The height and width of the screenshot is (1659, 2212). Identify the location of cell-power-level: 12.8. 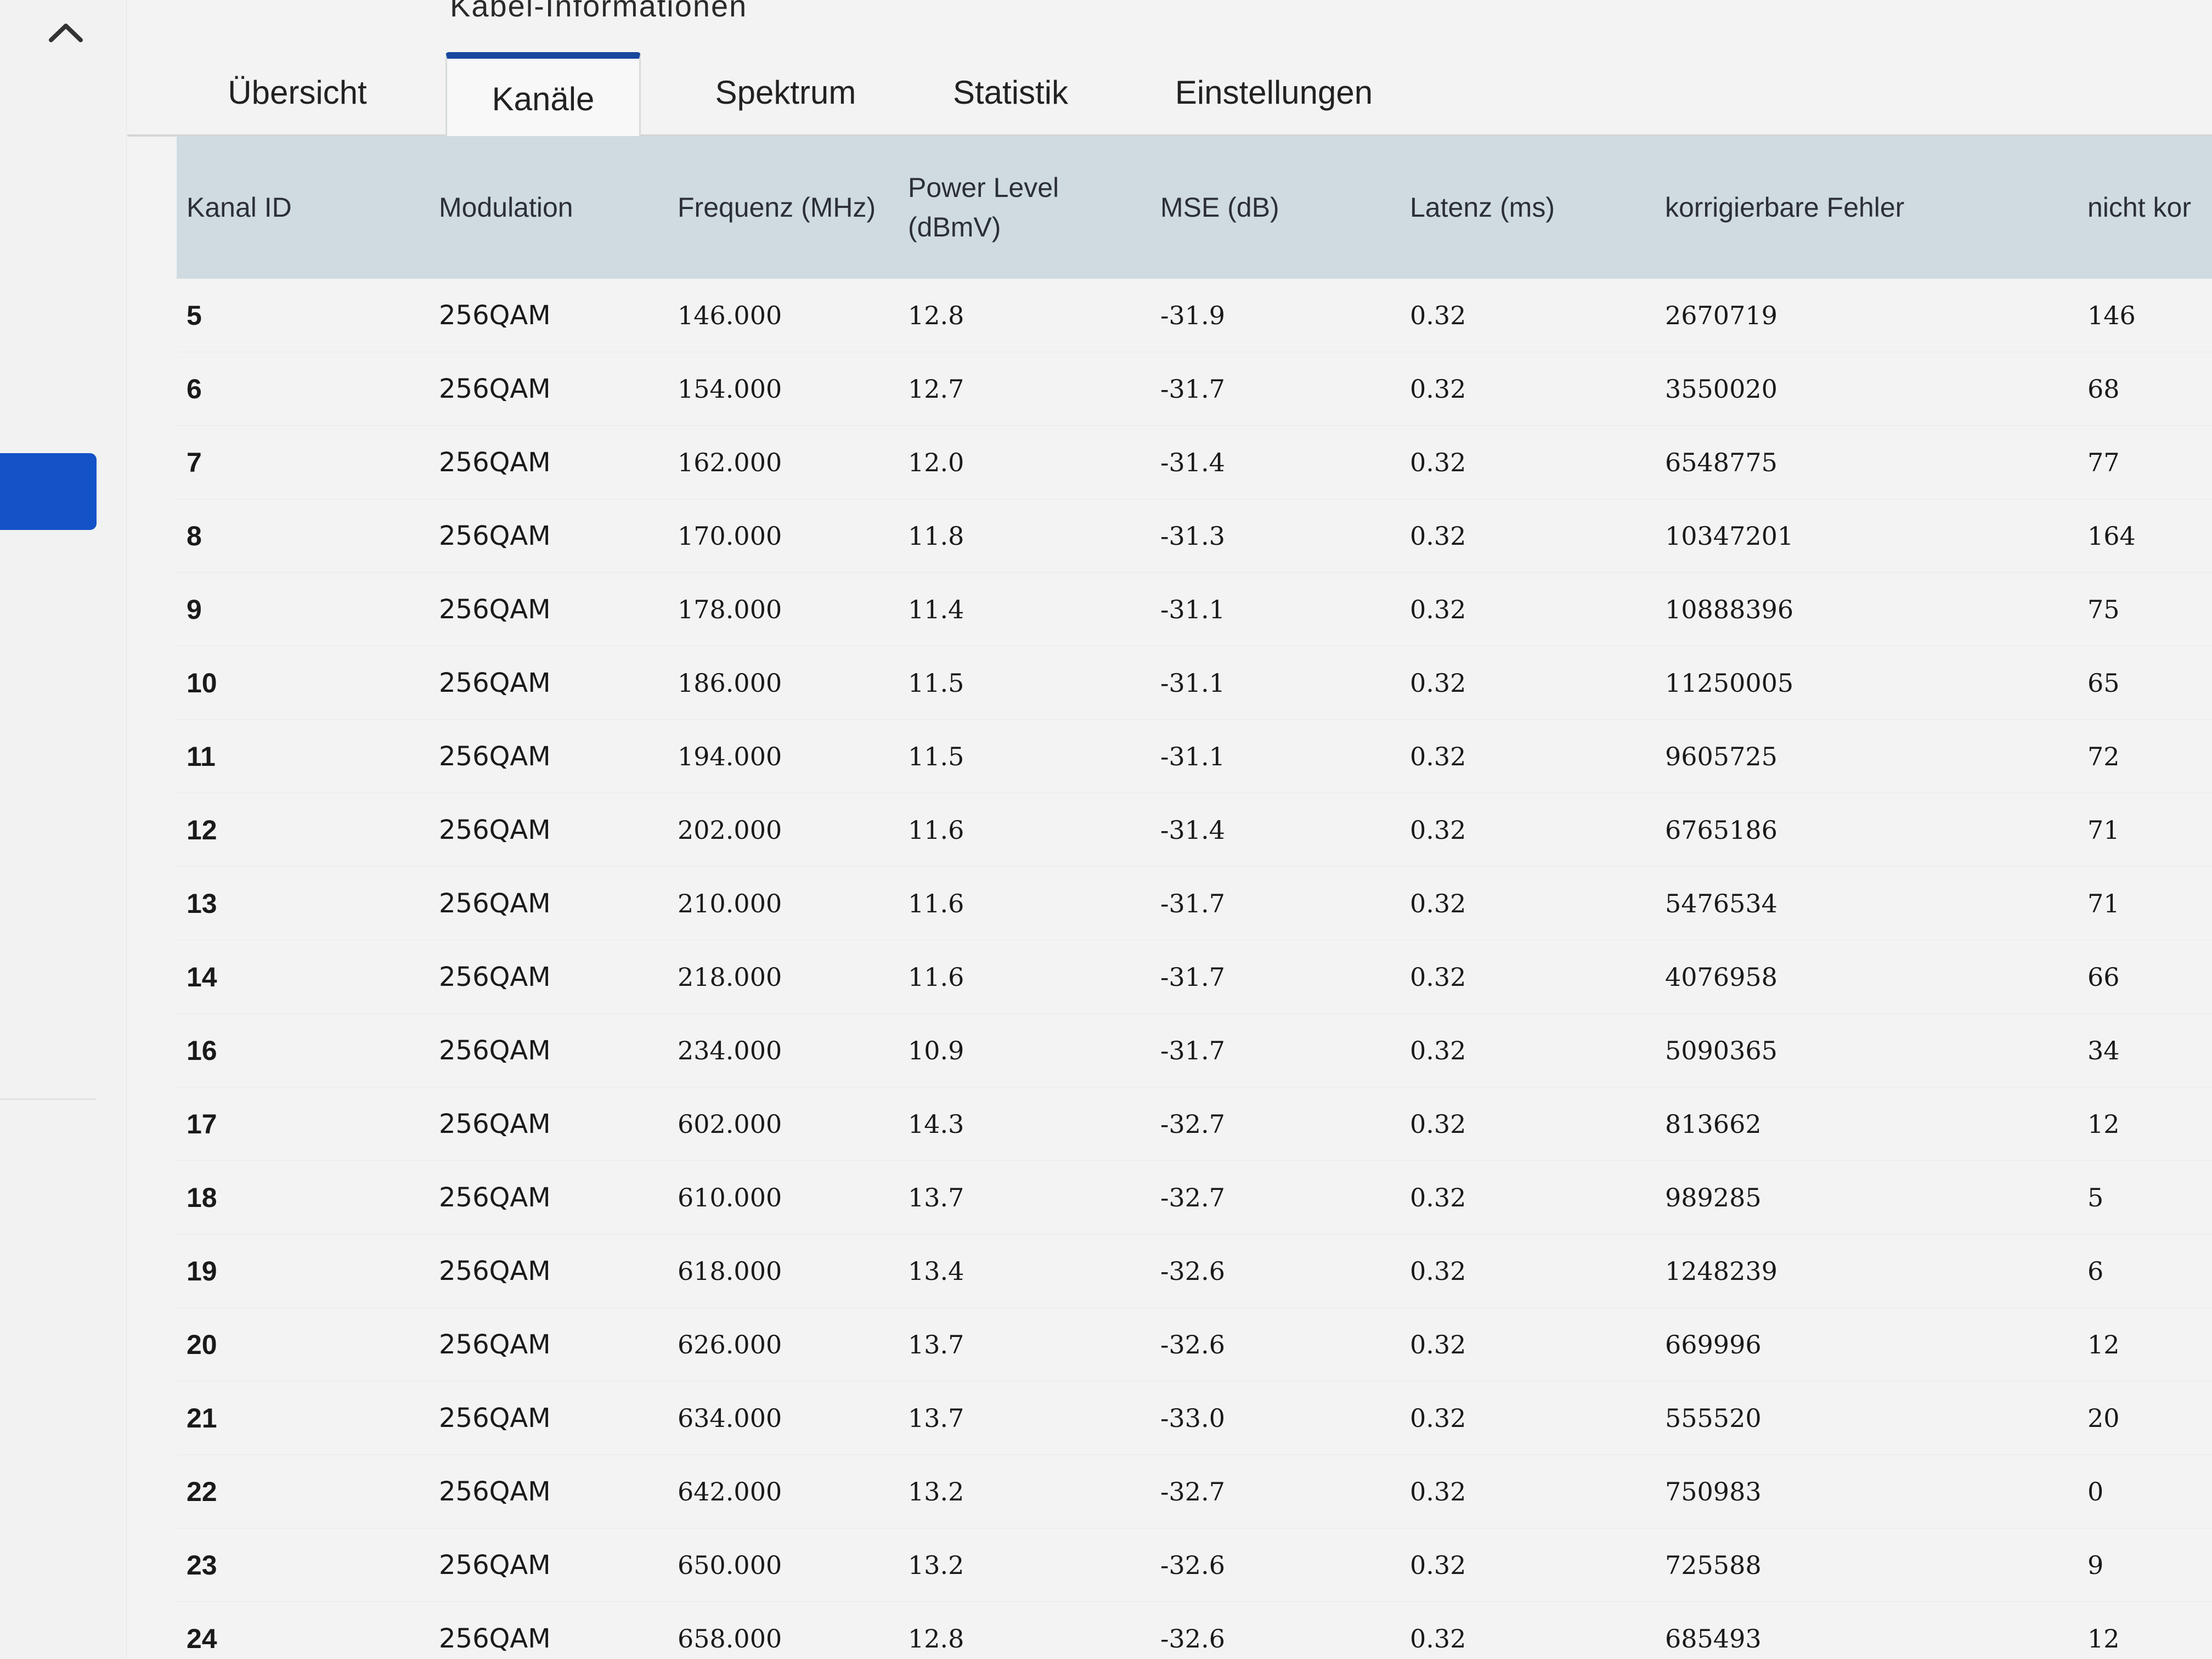
(936, 315).